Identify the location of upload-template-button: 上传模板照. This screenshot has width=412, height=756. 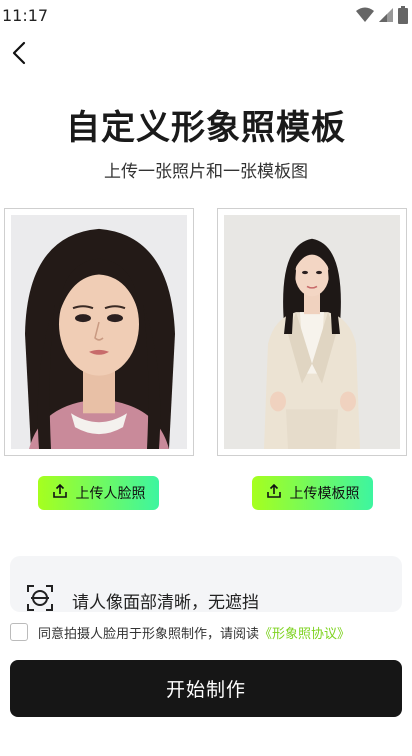
(312, 493).